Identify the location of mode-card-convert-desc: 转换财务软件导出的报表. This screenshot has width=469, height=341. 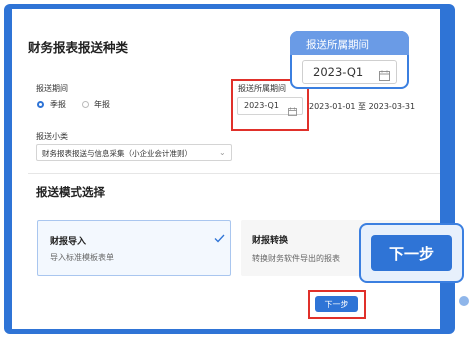
(296, 258).